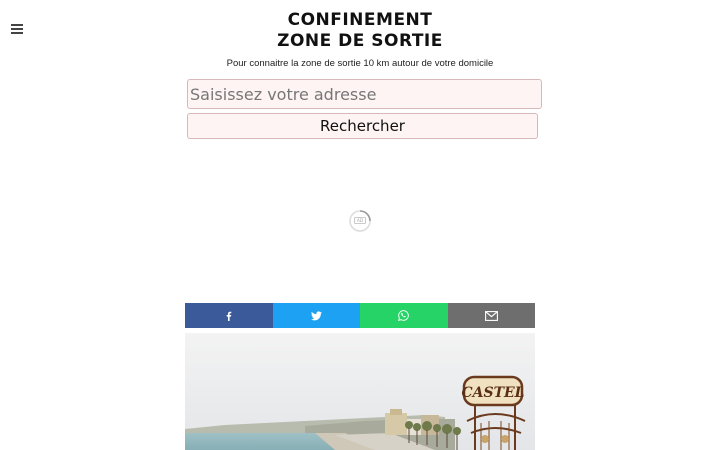  Describe the element at coordinates (360, 41) in the screenshot. I see `title-line-2: ZONE DE SORTIE` at that location.